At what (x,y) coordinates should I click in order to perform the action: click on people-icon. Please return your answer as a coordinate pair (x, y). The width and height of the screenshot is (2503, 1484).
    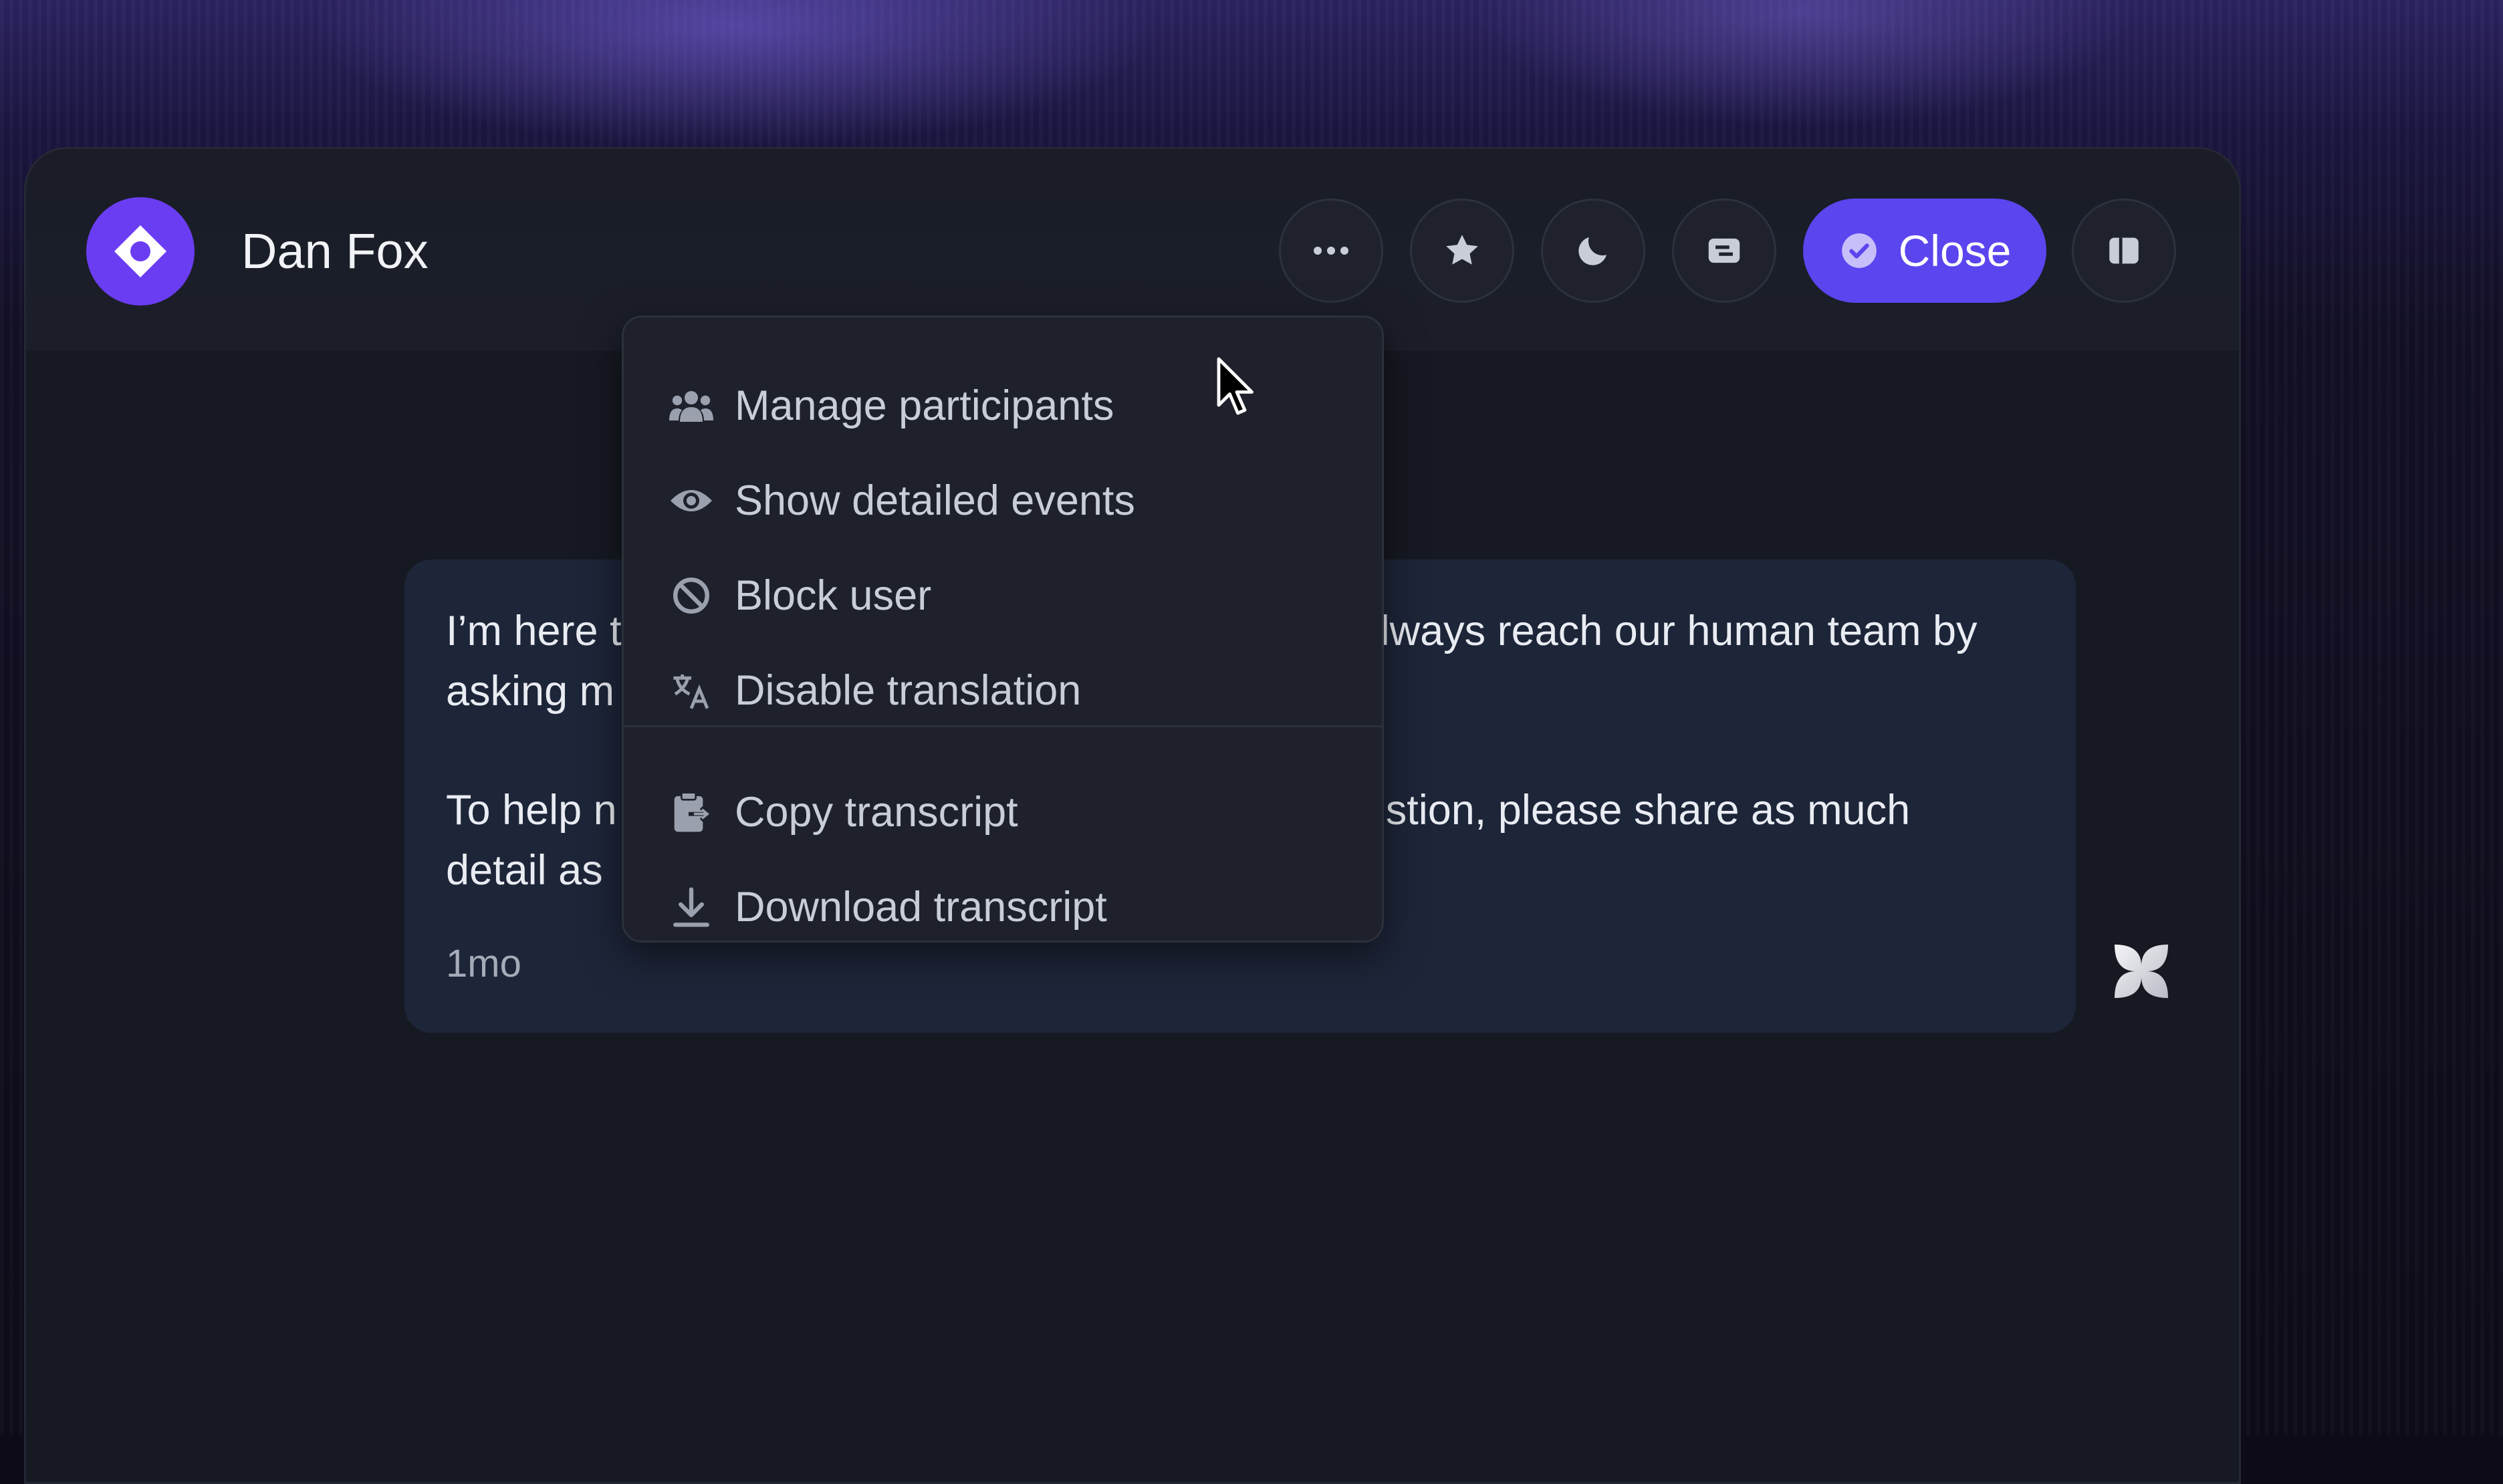
    Looking at the image, I should click on (691, 405).